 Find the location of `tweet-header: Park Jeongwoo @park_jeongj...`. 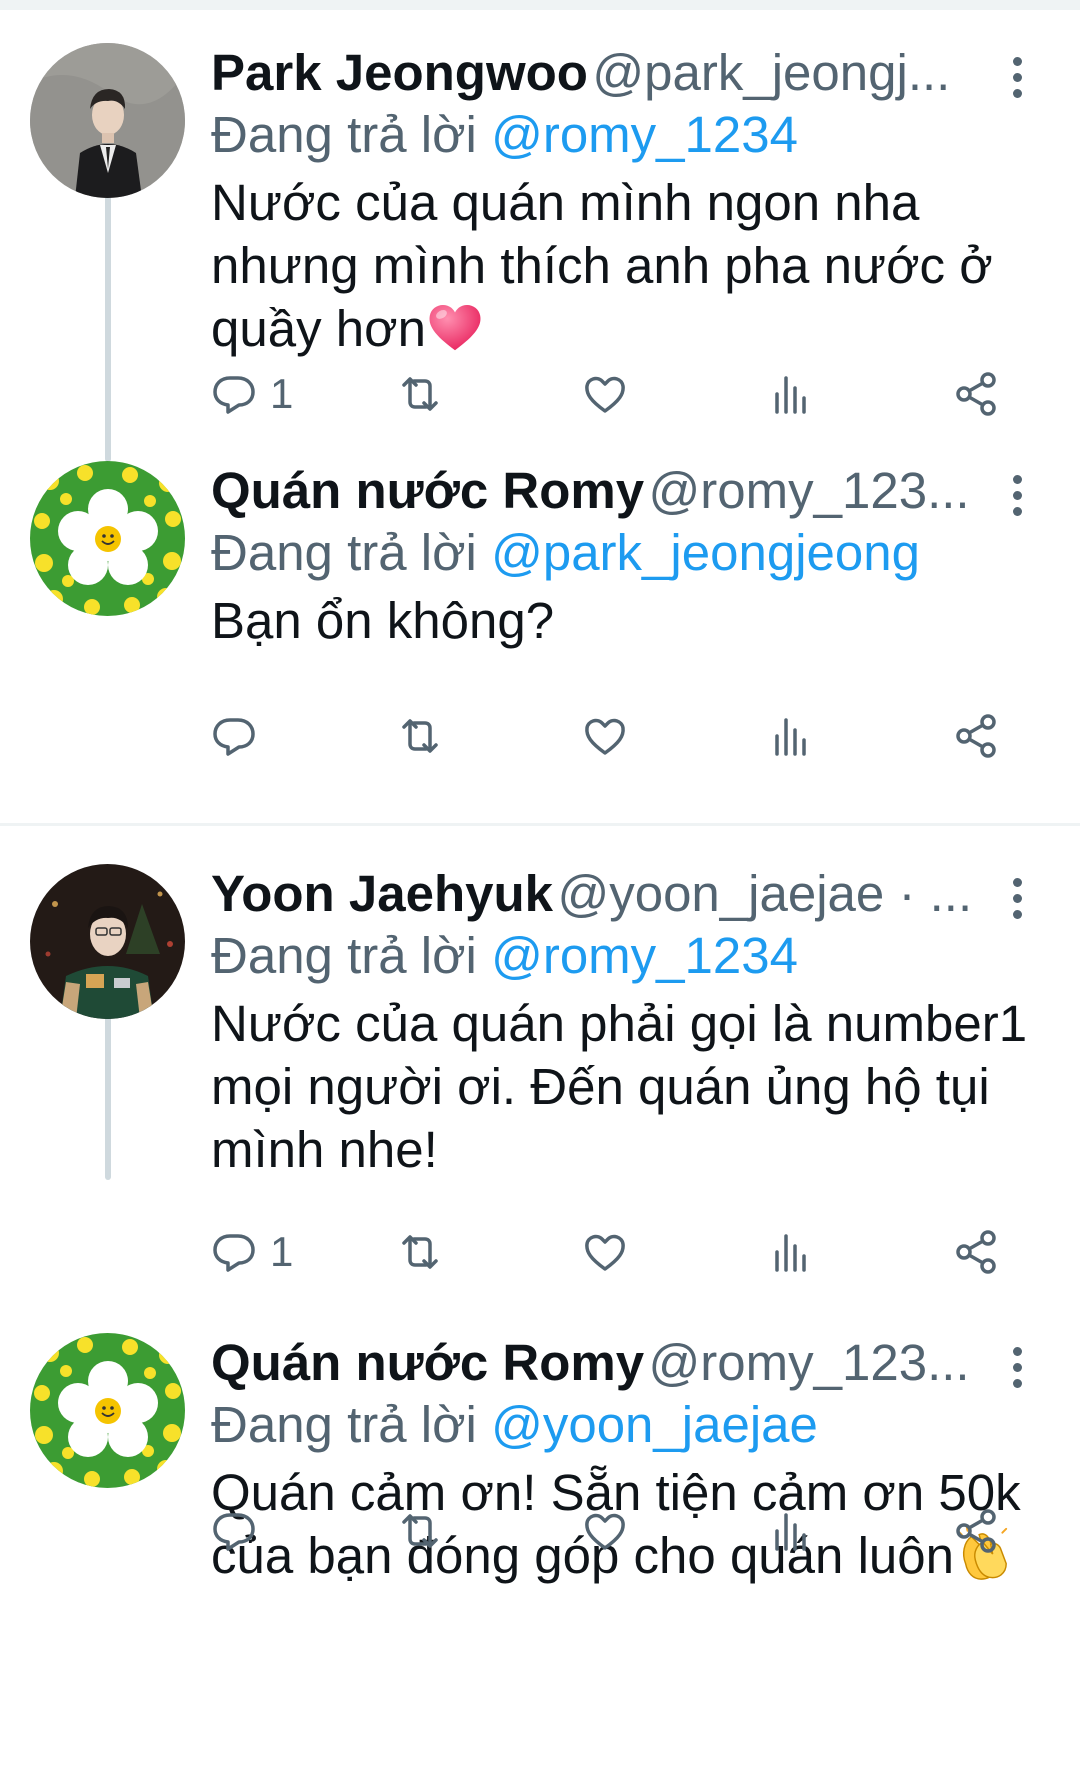

tweet-header: Park Jeongwoo @park_jeongj... is located at coordinates (596, 73).